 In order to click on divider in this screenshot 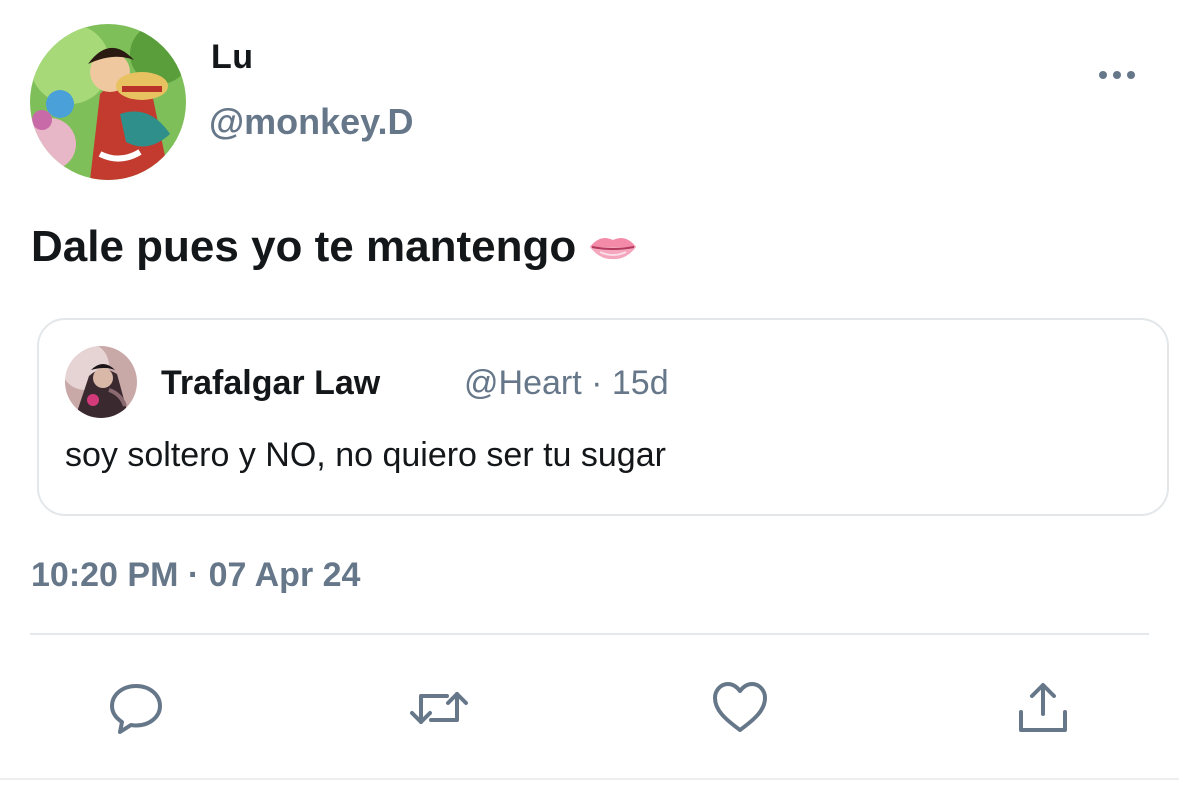, I will do `click(589, 634)`.